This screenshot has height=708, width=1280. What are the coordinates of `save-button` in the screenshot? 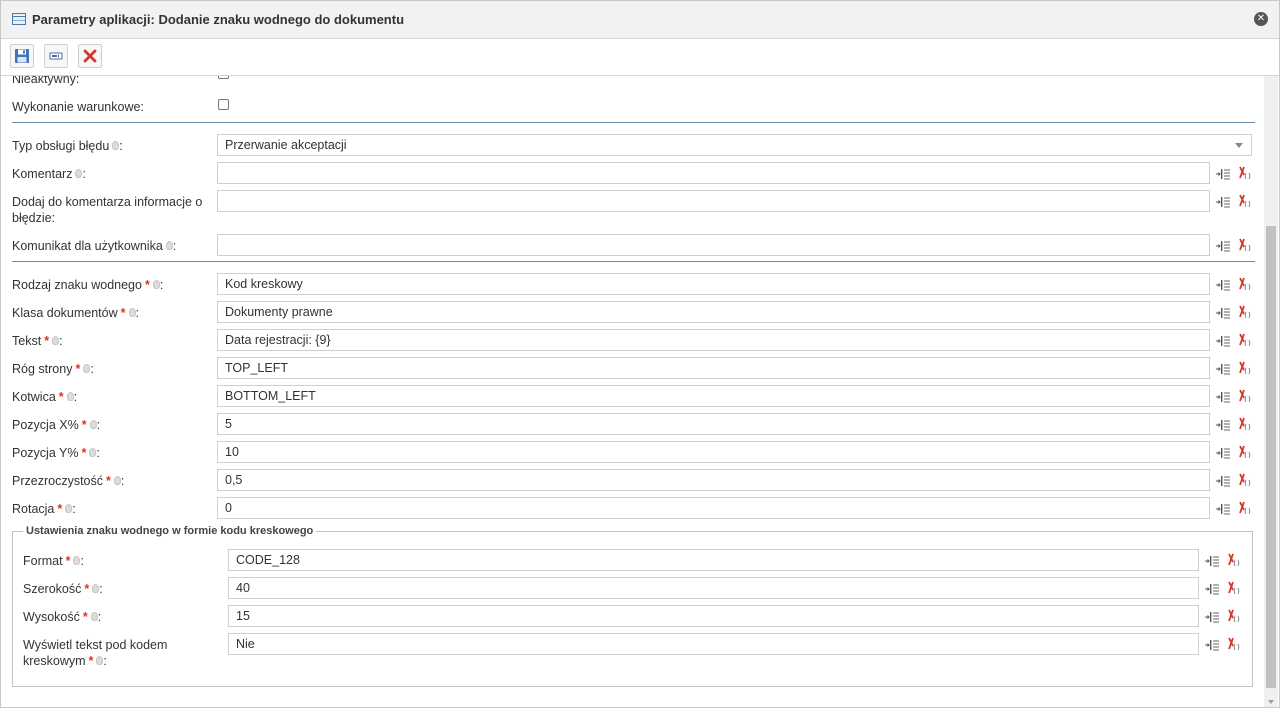 It's located at (22, 56).